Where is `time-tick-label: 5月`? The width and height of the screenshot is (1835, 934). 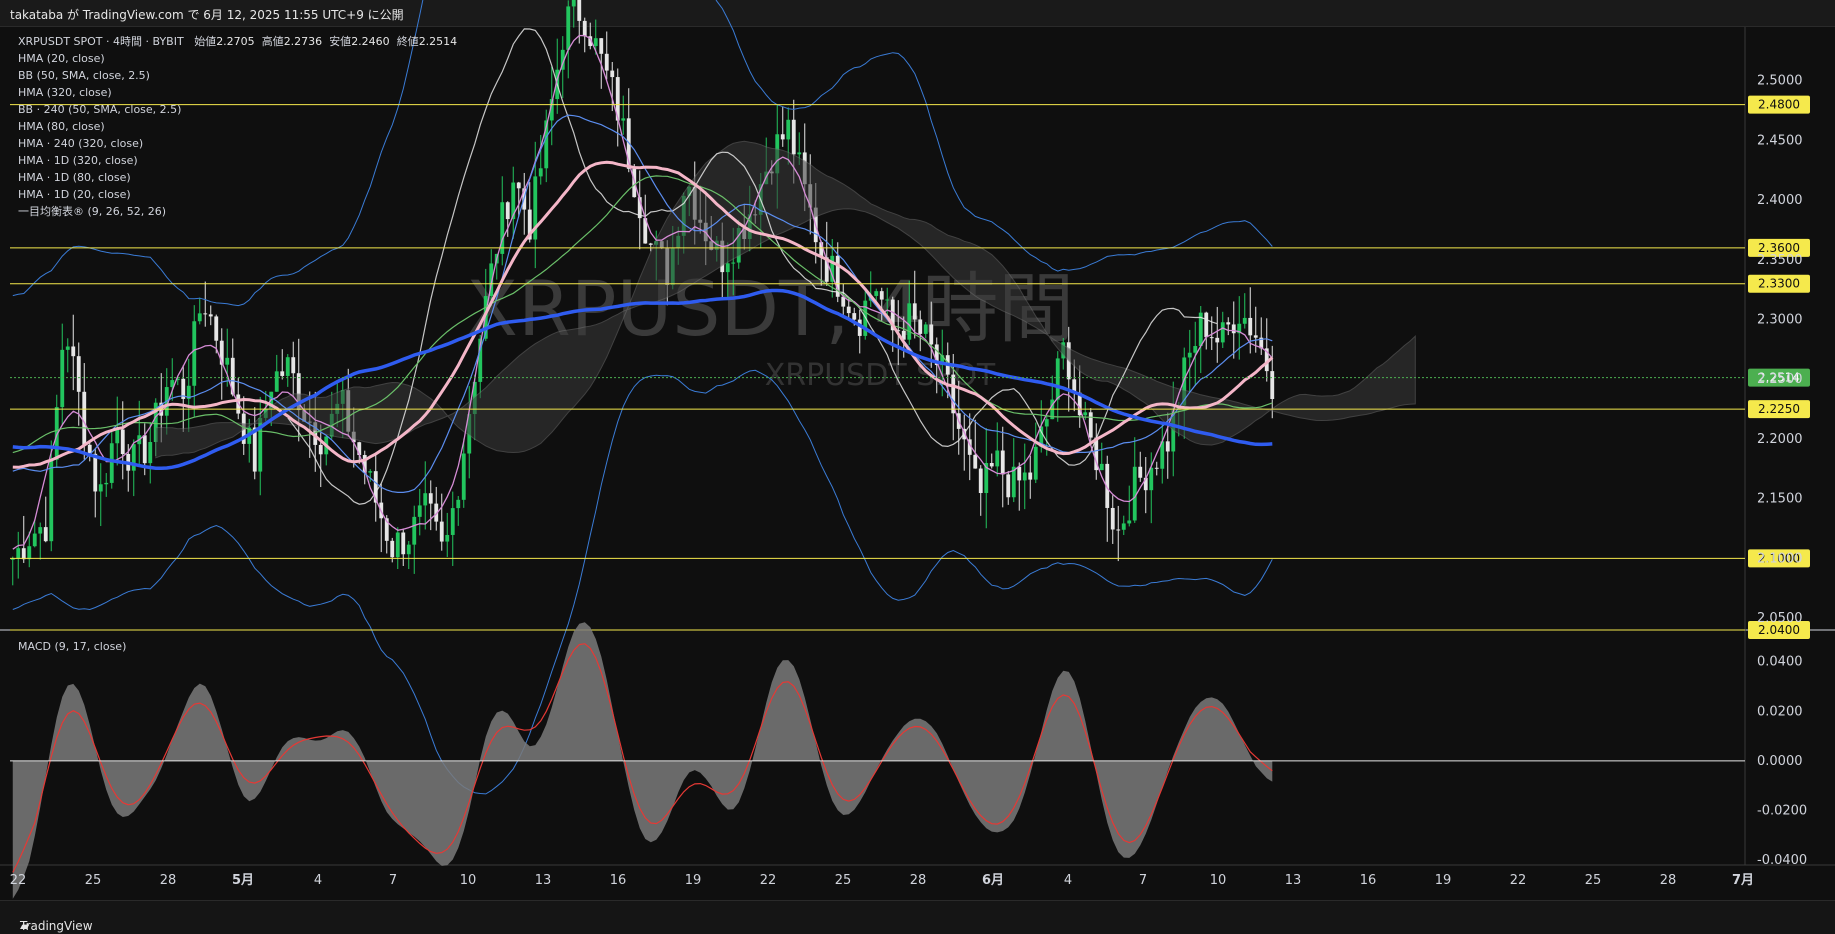
time-tick-label: 5月 is located at coordinates (243, 880).